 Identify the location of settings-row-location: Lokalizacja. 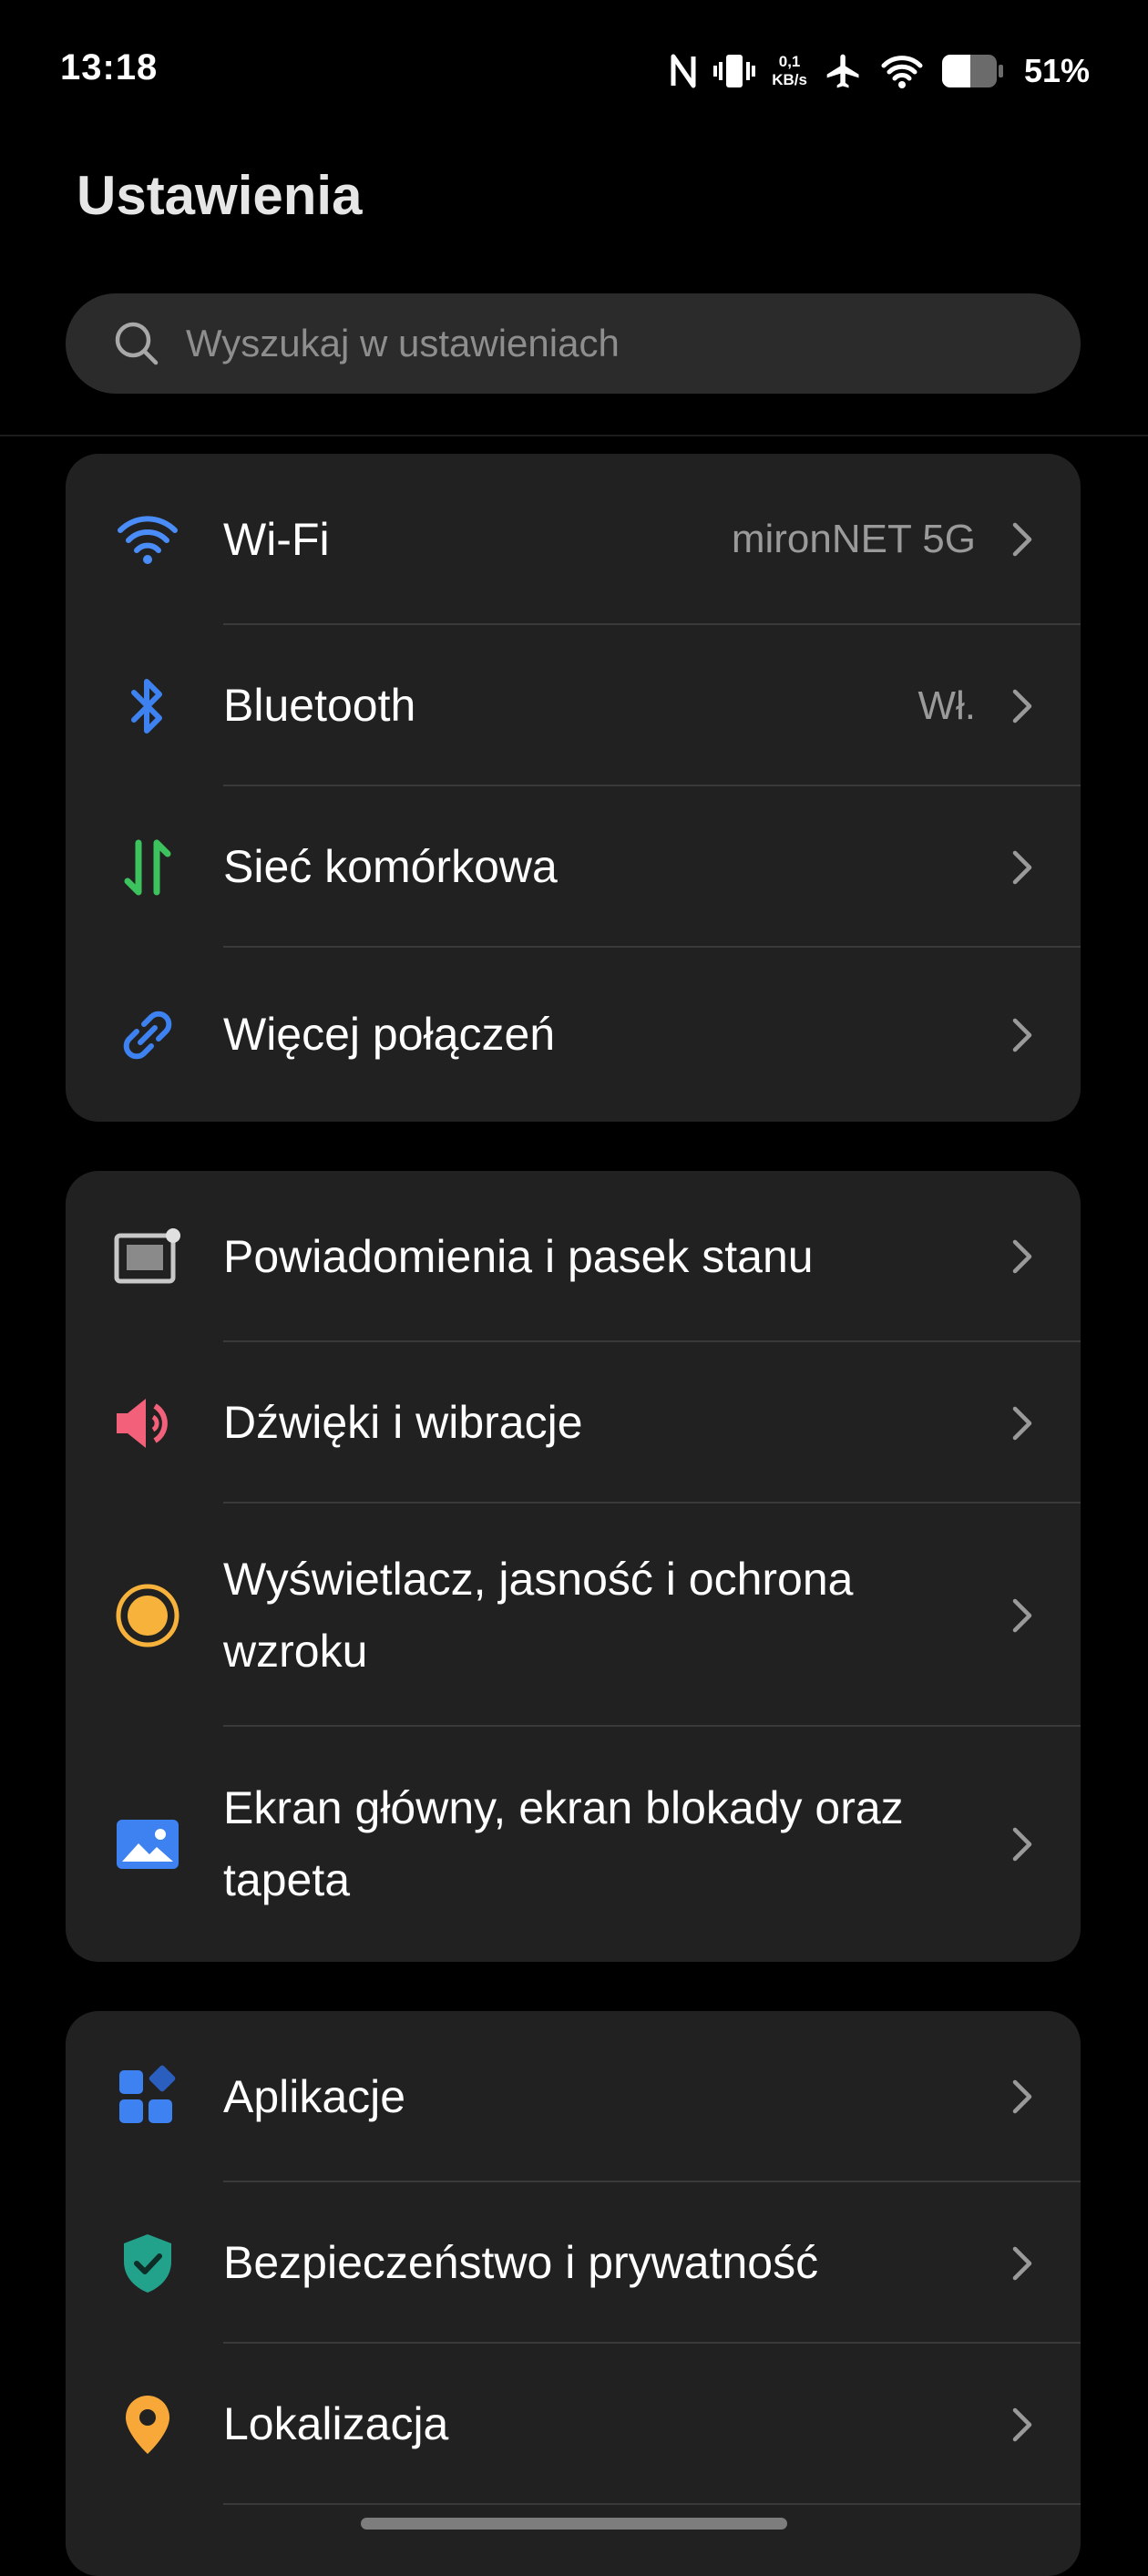
(573, 2425).